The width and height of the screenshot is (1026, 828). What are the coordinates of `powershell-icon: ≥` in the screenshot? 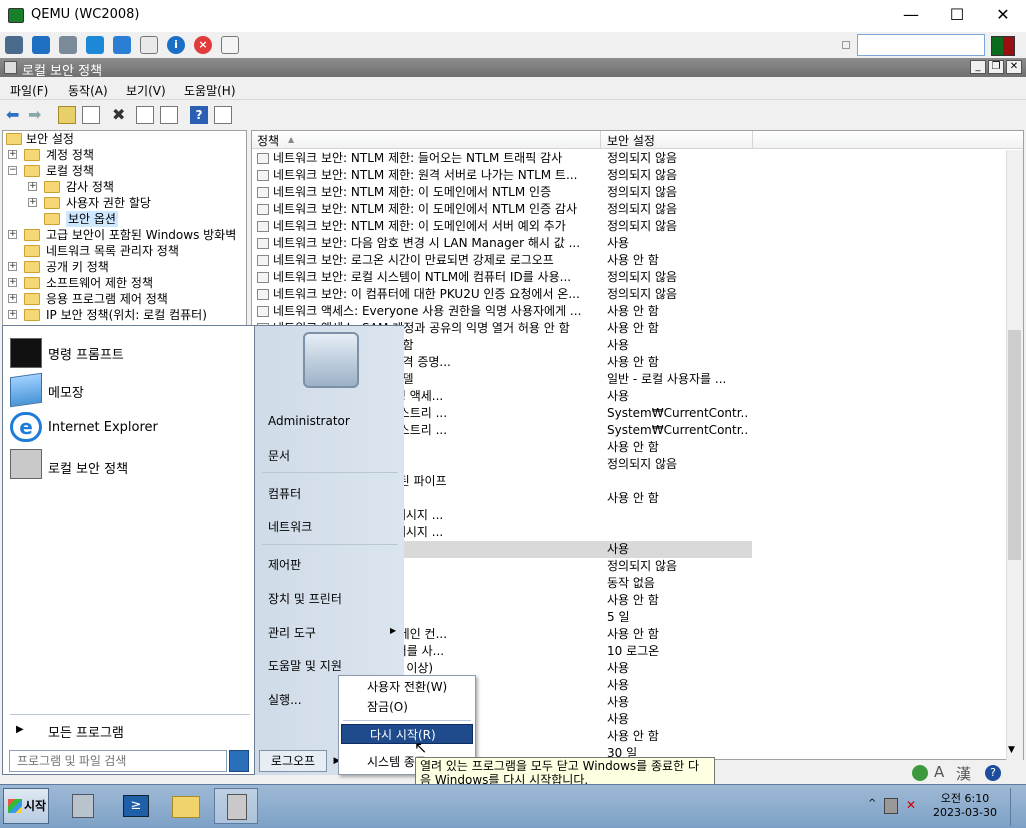 It's located at (136, 806).